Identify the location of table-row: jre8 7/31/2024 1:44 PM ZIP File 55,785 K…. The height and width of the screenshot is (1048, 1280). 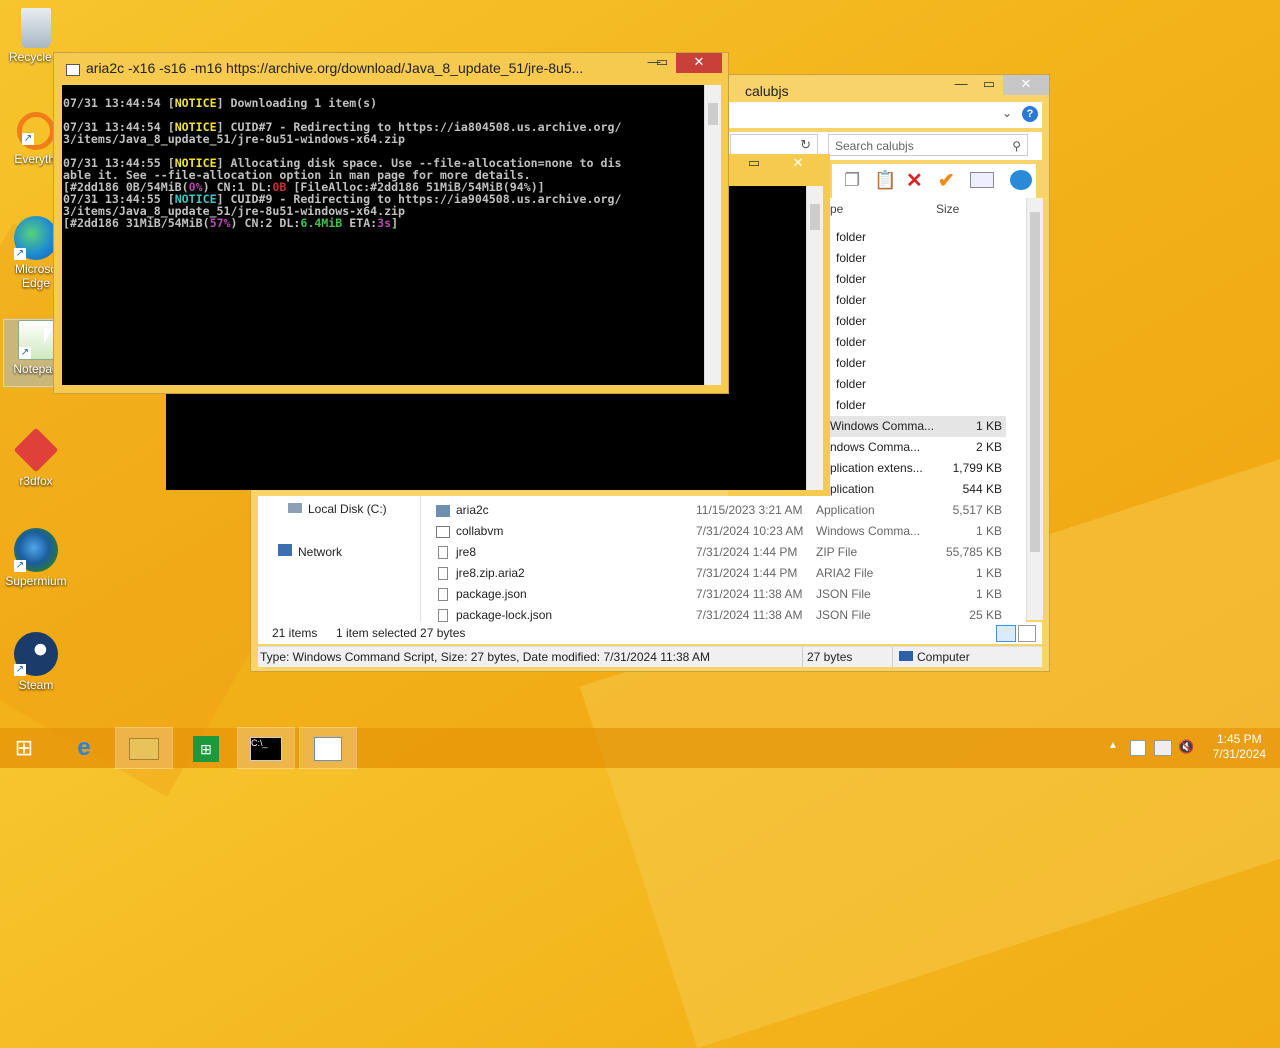
(728, 552).